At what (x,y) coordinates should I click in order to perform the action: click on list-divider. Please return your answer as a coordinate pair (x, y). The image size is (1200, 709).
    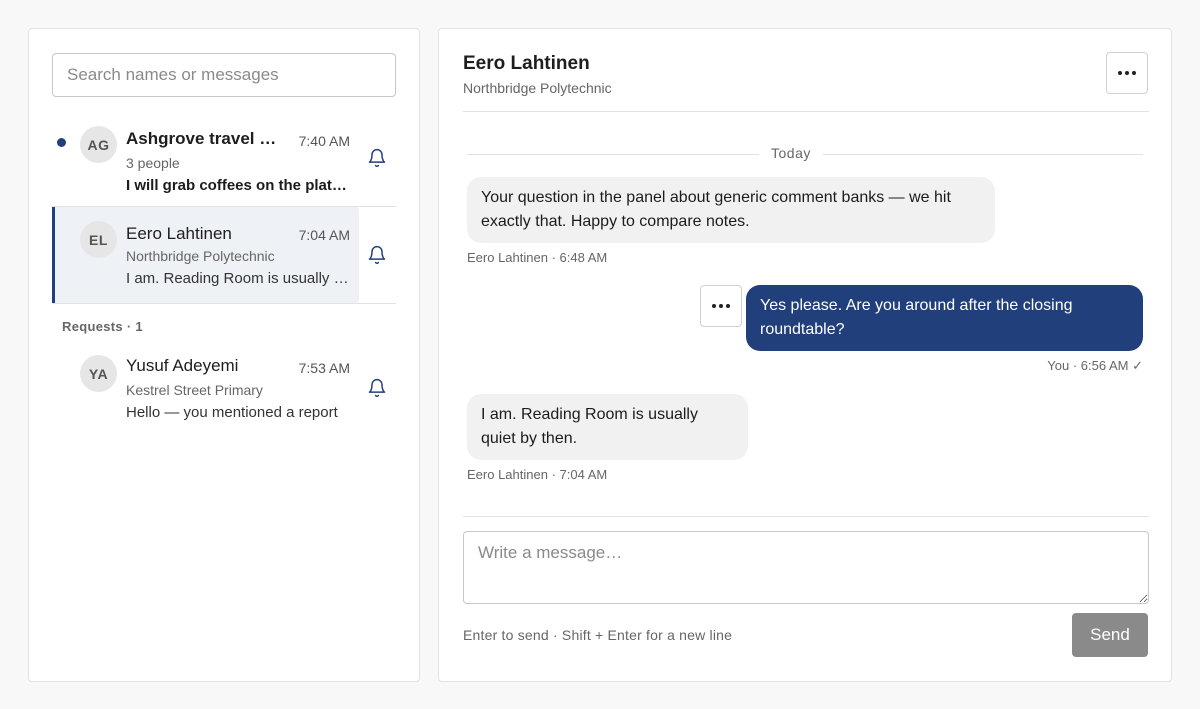
    Looking at the image, I should click on (224, 303).